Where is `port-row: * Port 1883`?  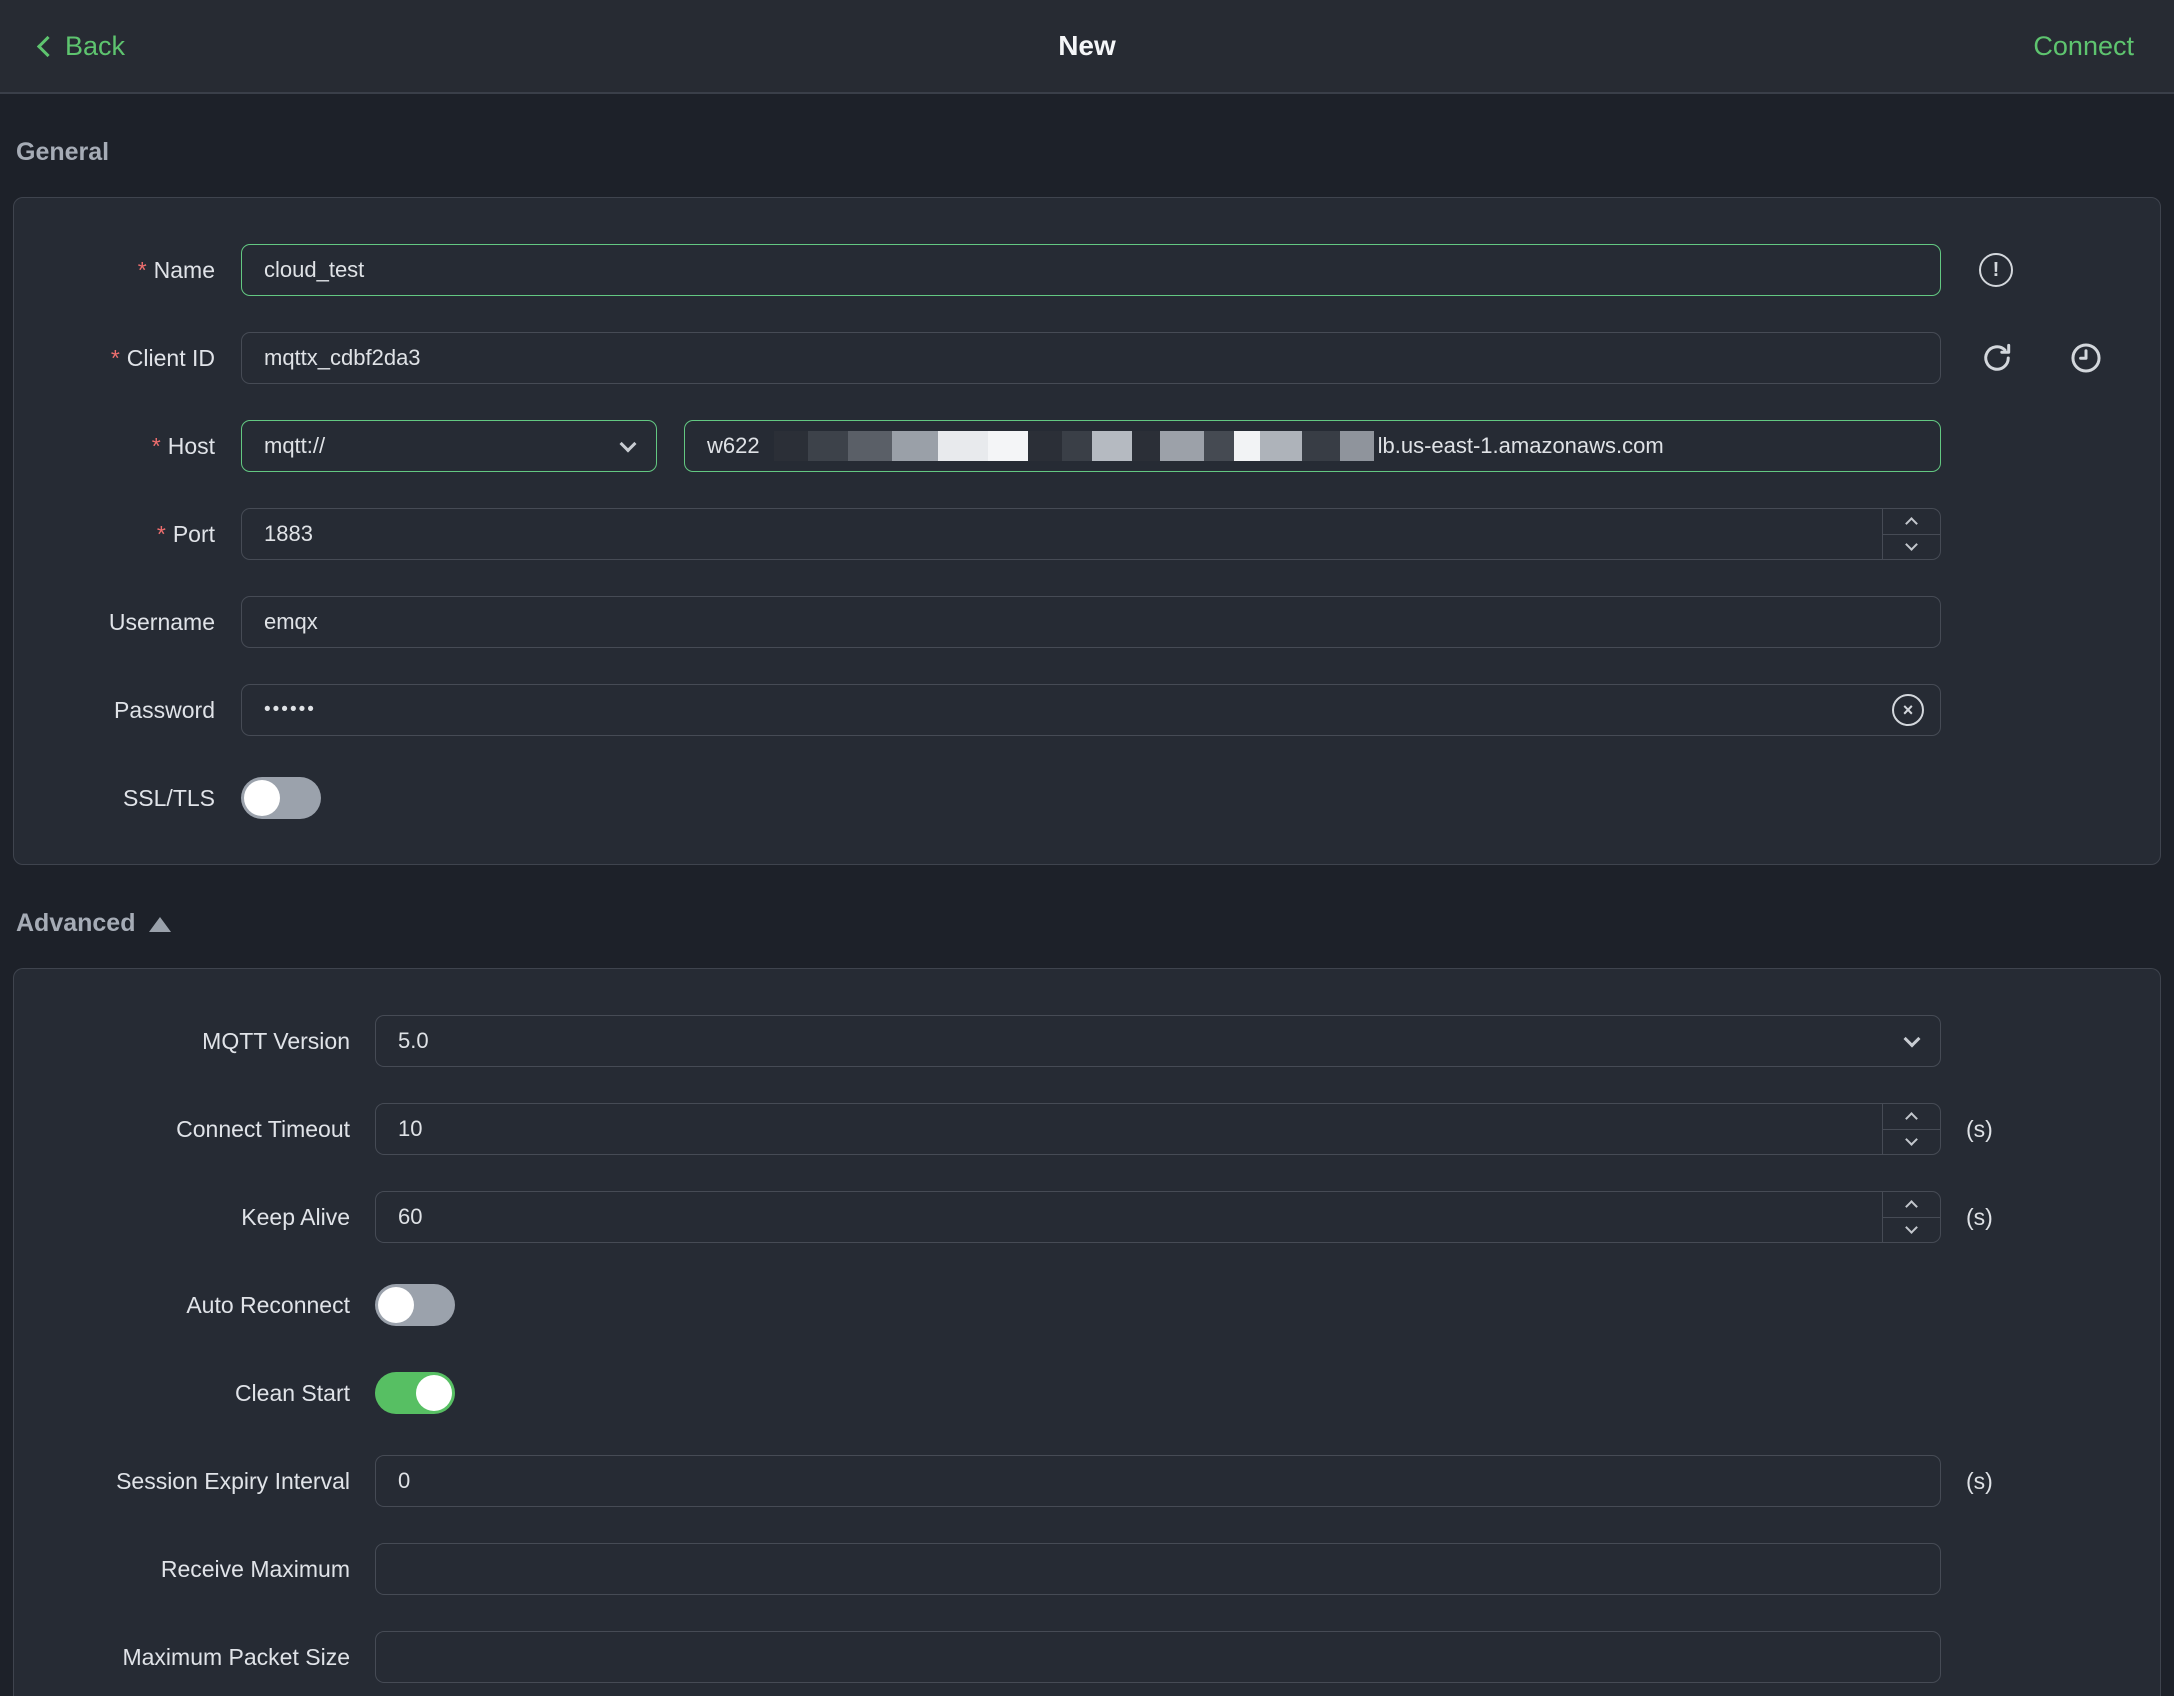
port-row: * Port 1883 is located at coordinates (1087, 534).